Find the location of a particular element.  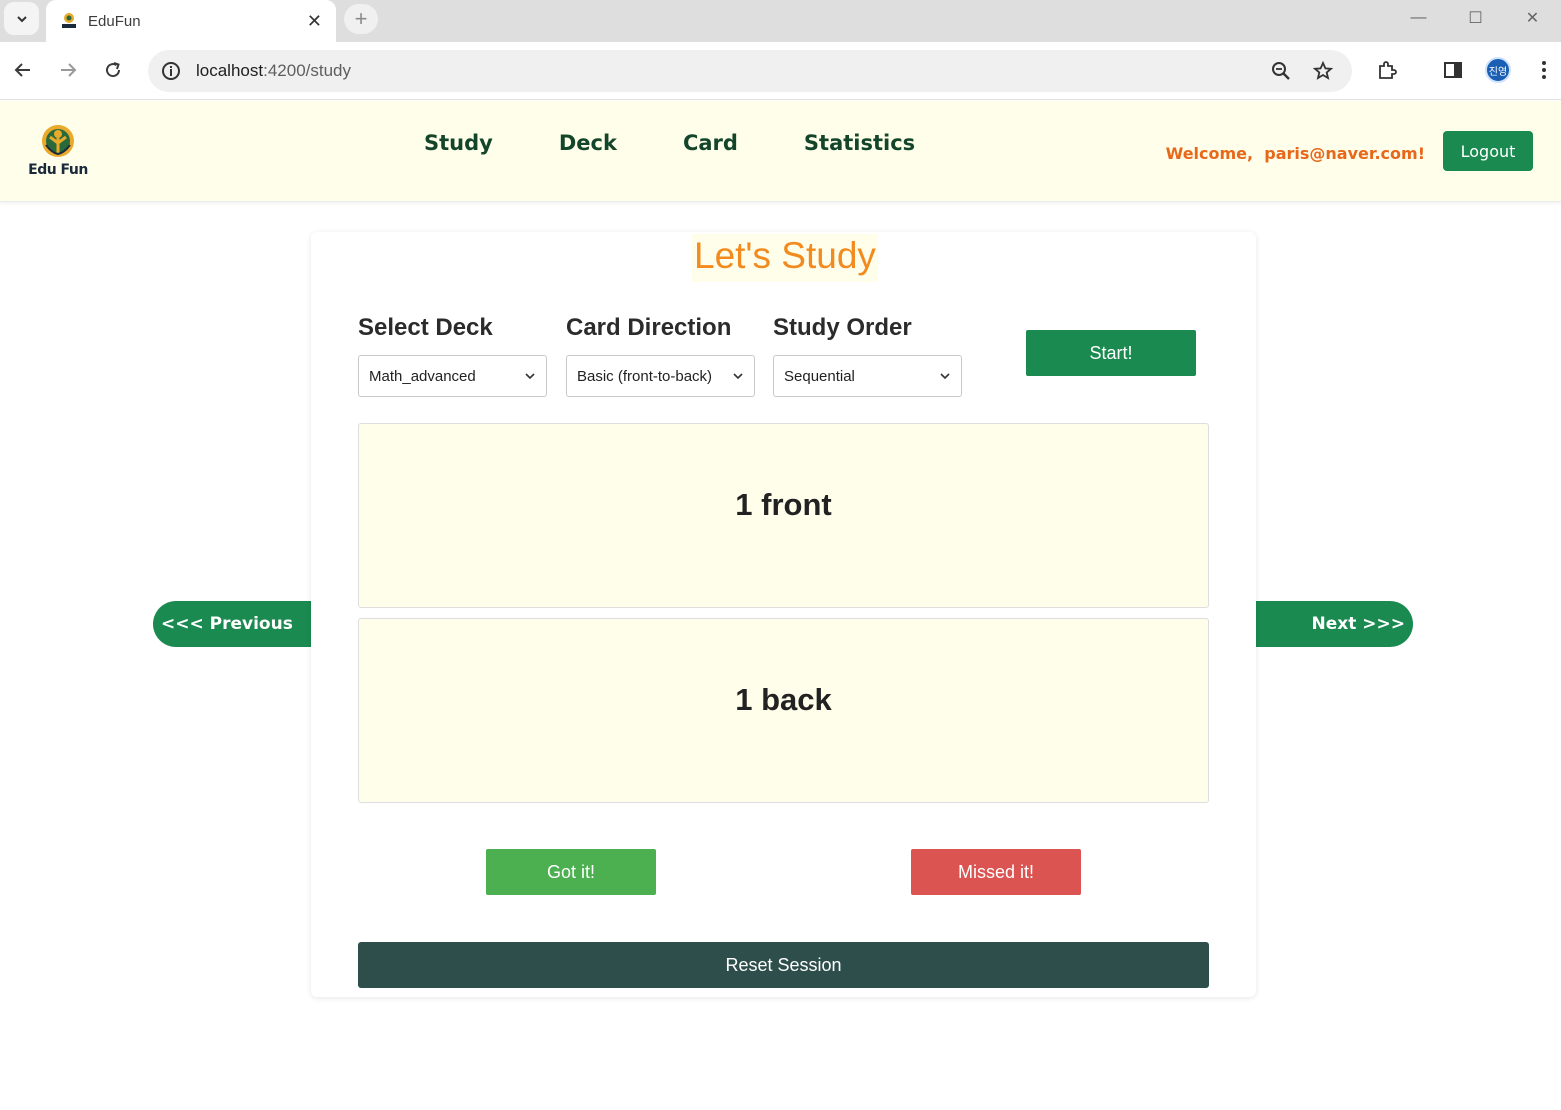

main-nav: Study Deck Card Statistics is located at coordinates (702, 143).